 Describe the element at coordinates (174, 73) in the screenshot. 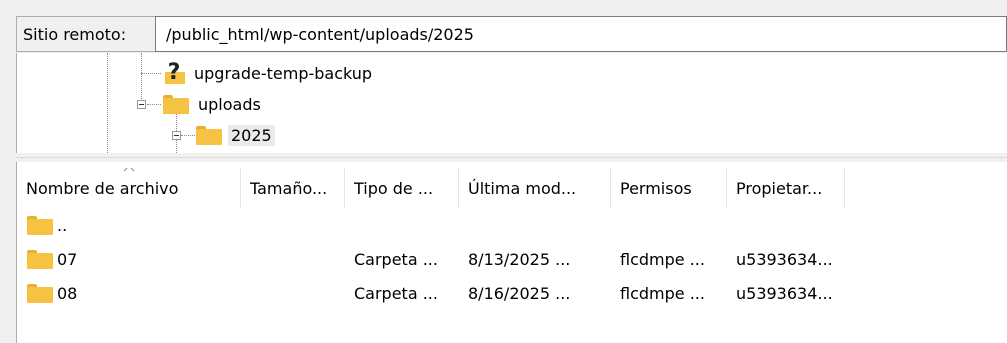

I see `unknown-folder-icon: ?` at that location.